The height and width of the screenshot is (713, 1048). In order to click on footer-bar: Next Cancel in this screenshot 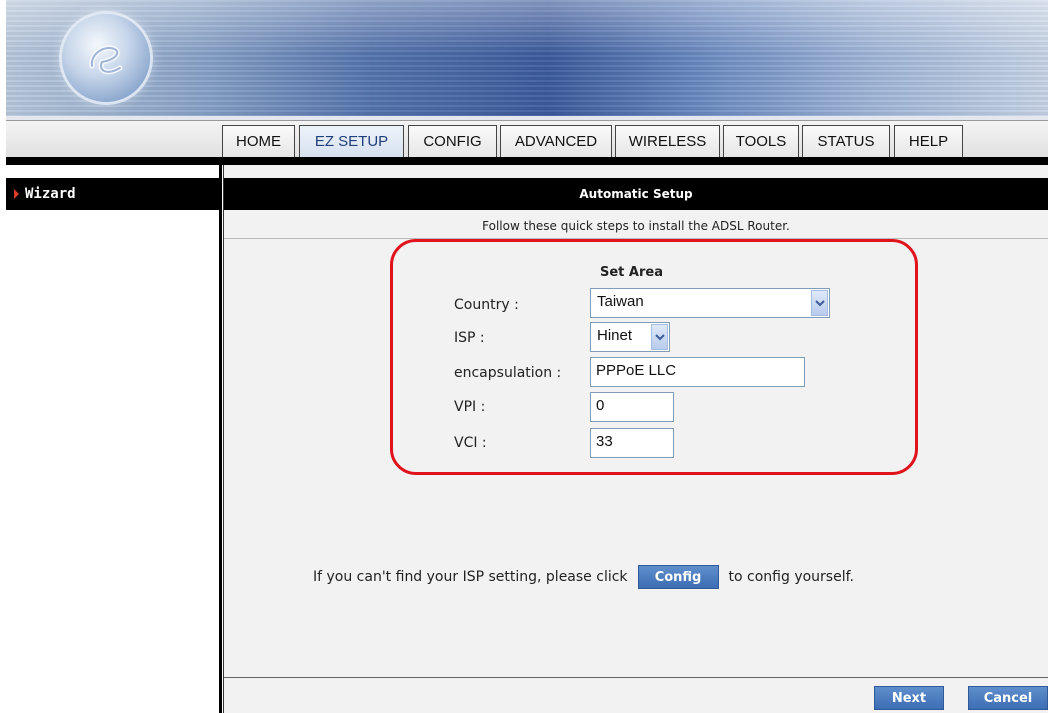, I will do `click(636, 695)`.